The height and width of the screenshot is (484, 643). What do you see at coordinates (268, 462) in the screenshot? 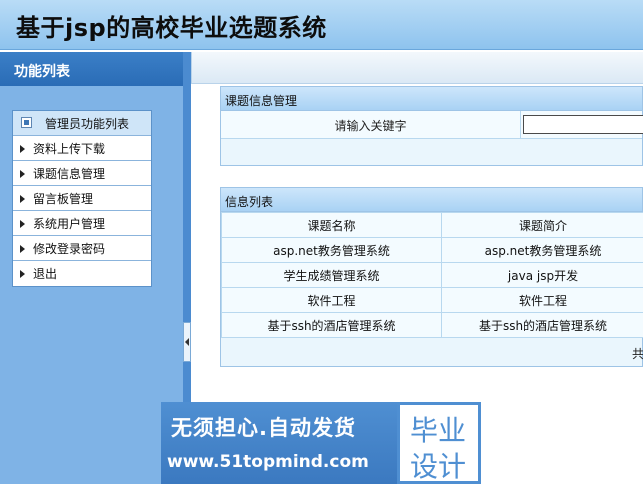
I see `watermark-url: www.51topmind.com` at bounding box center [268, 462].